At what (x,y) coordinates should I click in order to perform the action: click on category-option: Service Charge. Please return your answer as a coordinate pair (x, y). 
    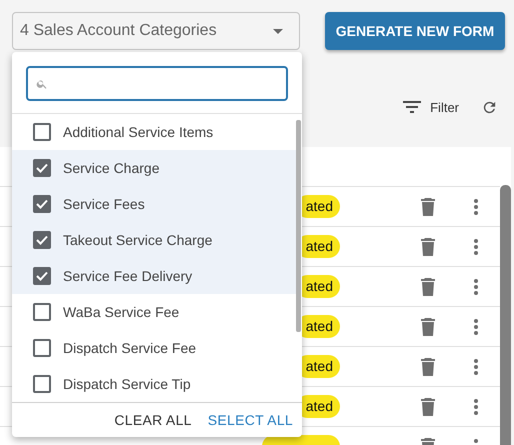
    Looking at the image, I should click on (154, 168).